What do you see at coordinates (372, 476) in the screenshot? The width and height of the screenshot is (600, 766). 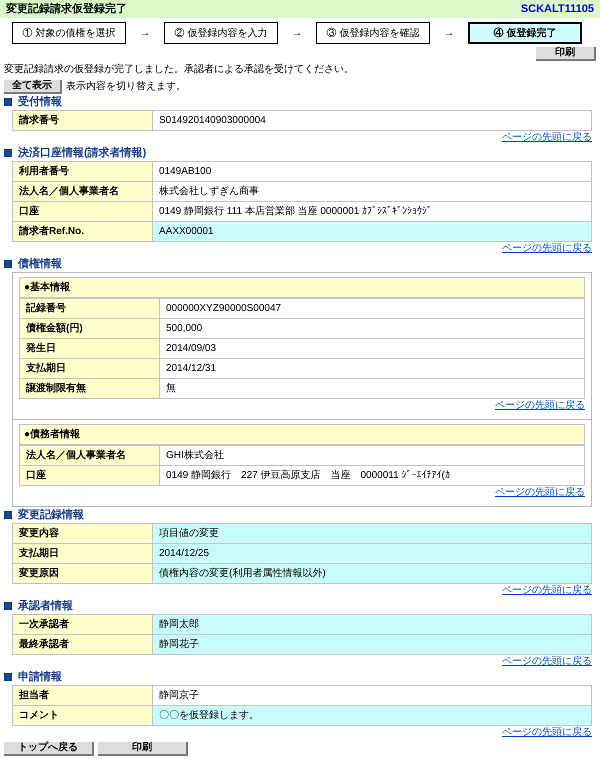 I see `field-value: 0149 静岡銀行 227 伊豆高原支店 当座 0000011 ｼﾞｰｴｲﾁｱｲ(ｶ` at bounding box center [372, 476].